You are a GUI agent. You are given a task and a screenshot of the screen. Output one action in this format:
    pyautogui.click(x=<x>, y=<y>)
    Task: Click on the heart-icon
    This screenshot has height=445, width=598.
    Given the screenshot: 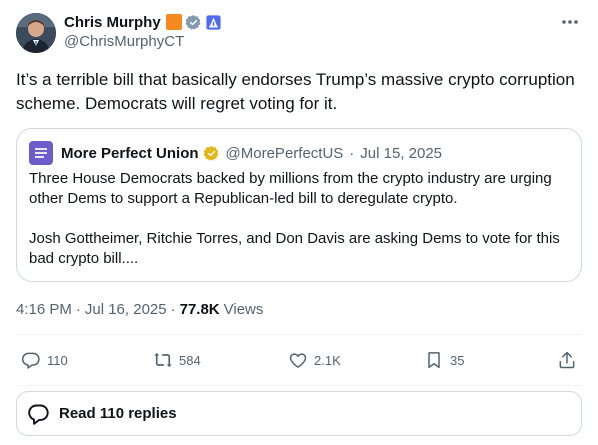 What is the action you would take?
    pyautogui.click(x=298, y=360)
    